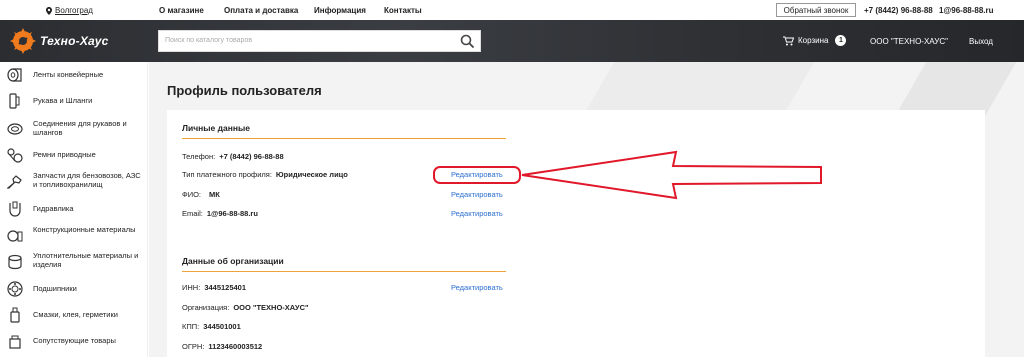 Image resolution: width=1024 pixels, height=357 pixels. What do you see at coordinates (340, 10) in the screenshot?
I see `nav-info: Информация` at bounding box center [340, 10].